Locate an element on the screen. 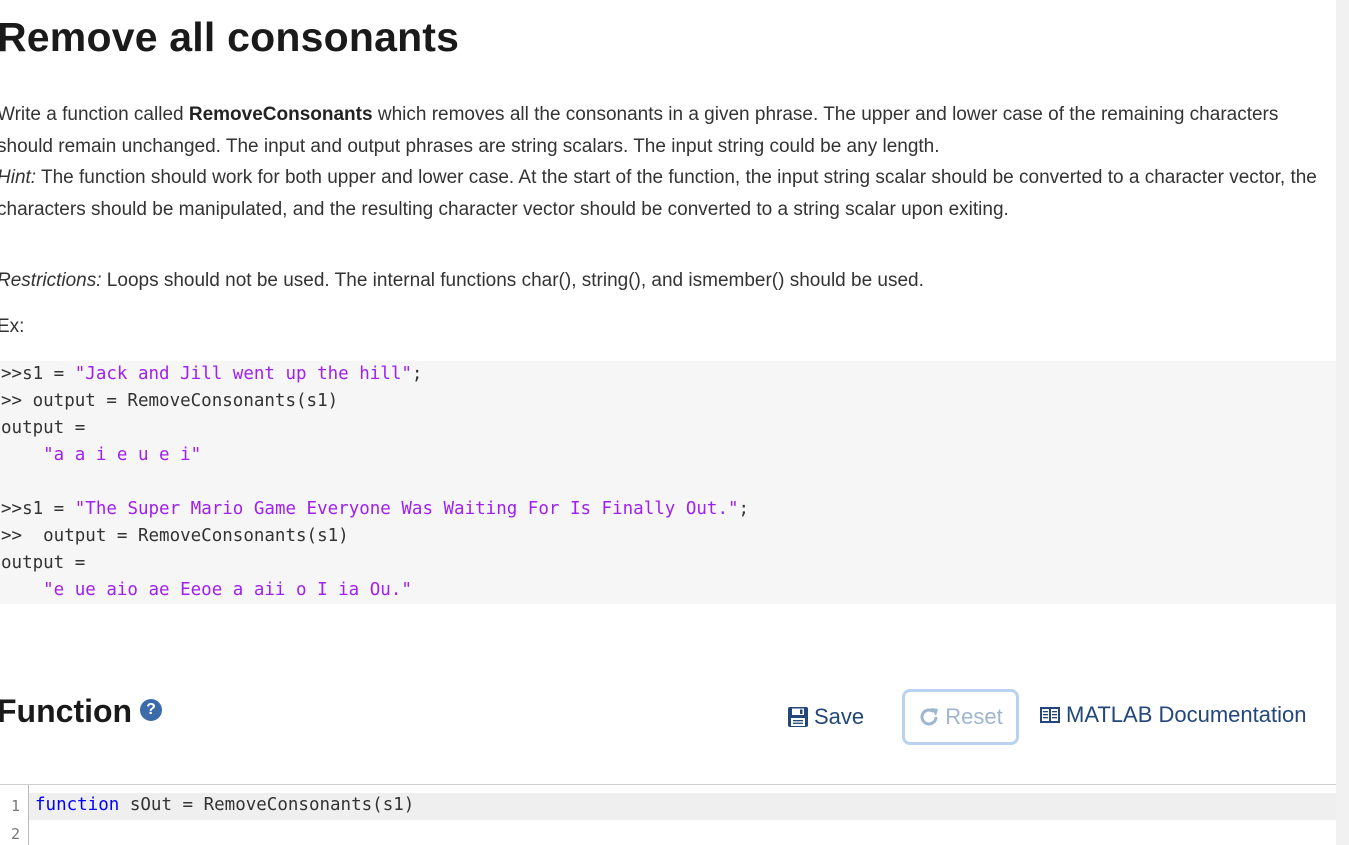 The width and height of the screenshot is (1349, 845). line-number-gutter: 1 2 is located at coordinates (14, 815).